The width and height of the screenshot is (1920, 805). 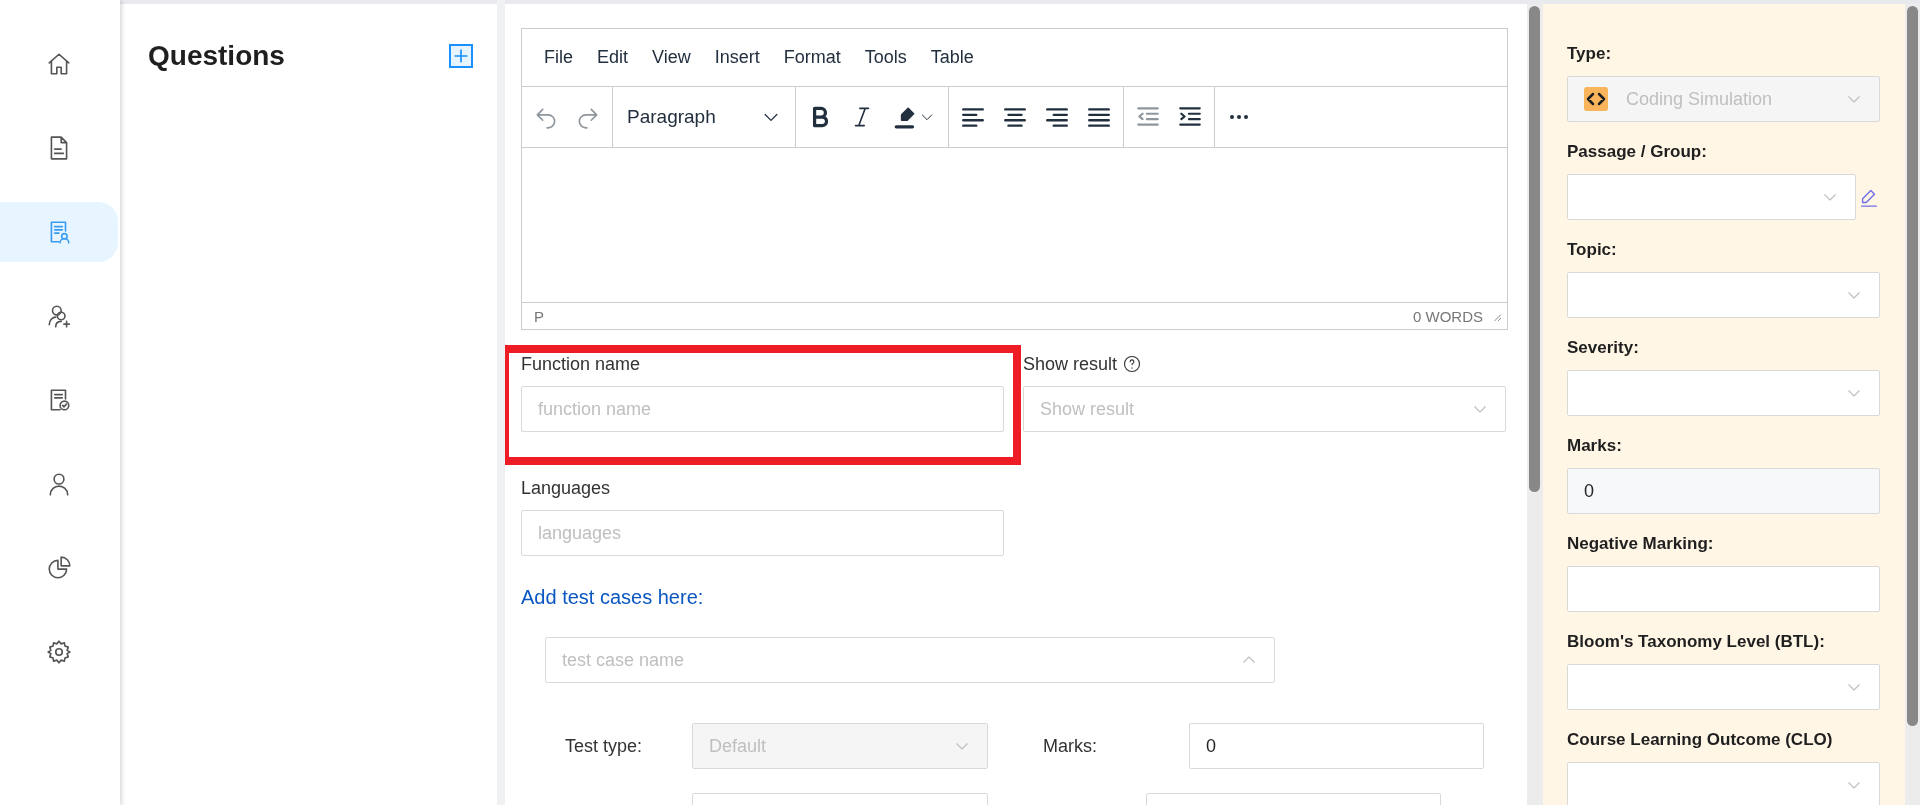 What do you see at coordinates (604, 746) in the screenshot?
I see `field-label: Test type:` at bounding box center [604, 746].